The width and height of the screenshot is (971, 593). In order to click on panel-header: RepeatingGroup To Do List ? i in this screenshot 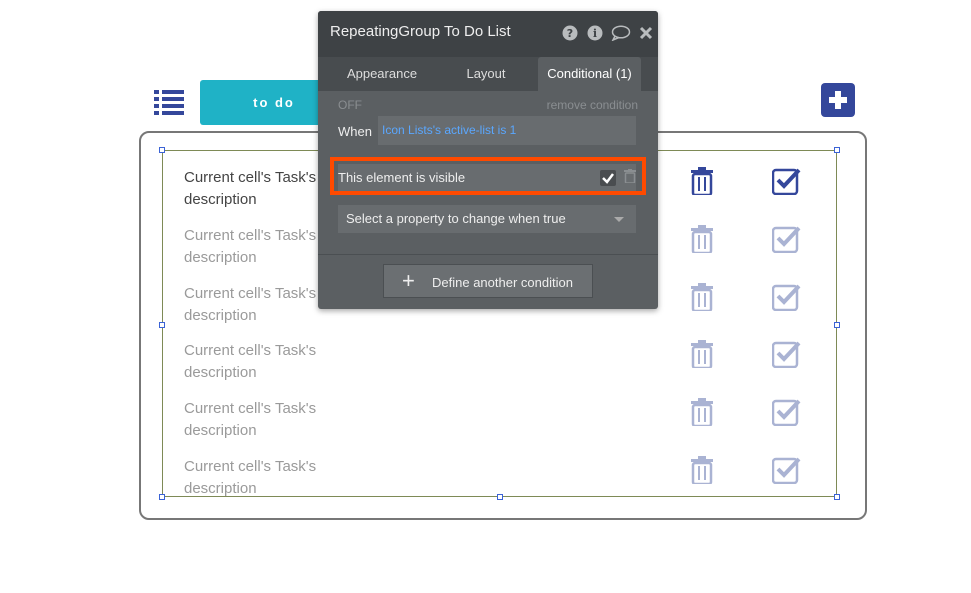, I will do `click(488, 34)`.